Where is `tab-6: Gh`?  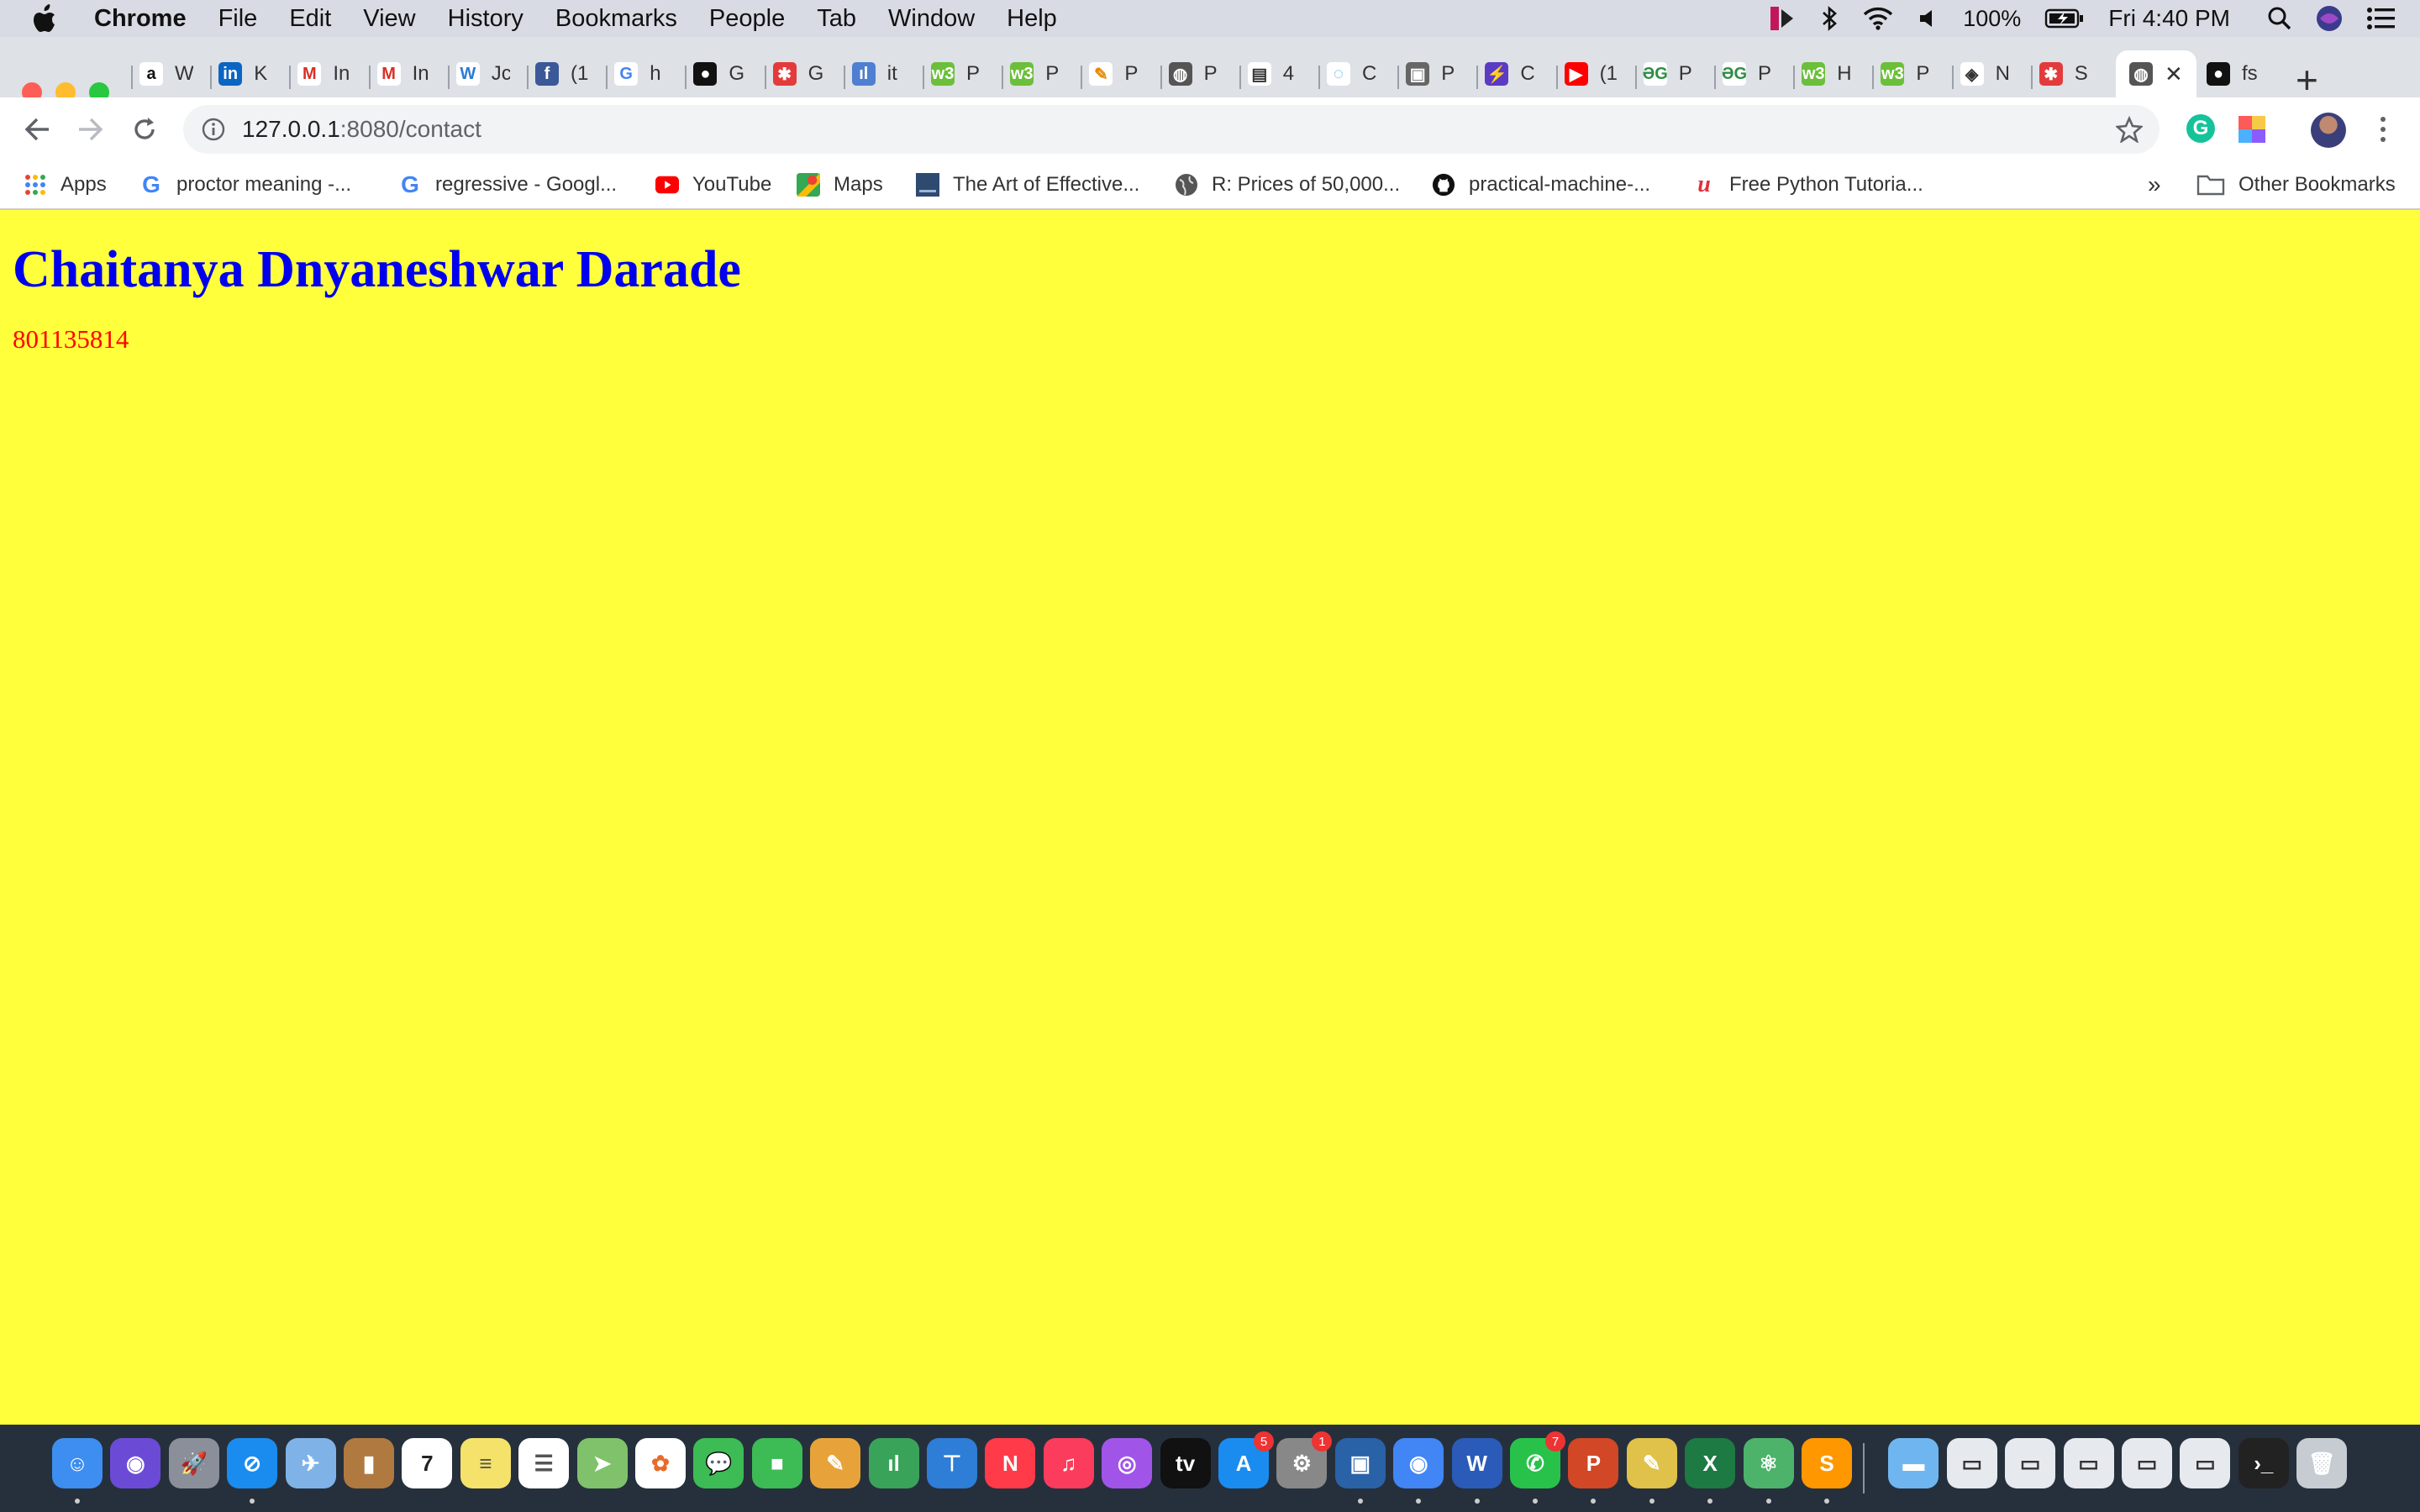 tab-6: Gh is located at coordinates (641, 73).